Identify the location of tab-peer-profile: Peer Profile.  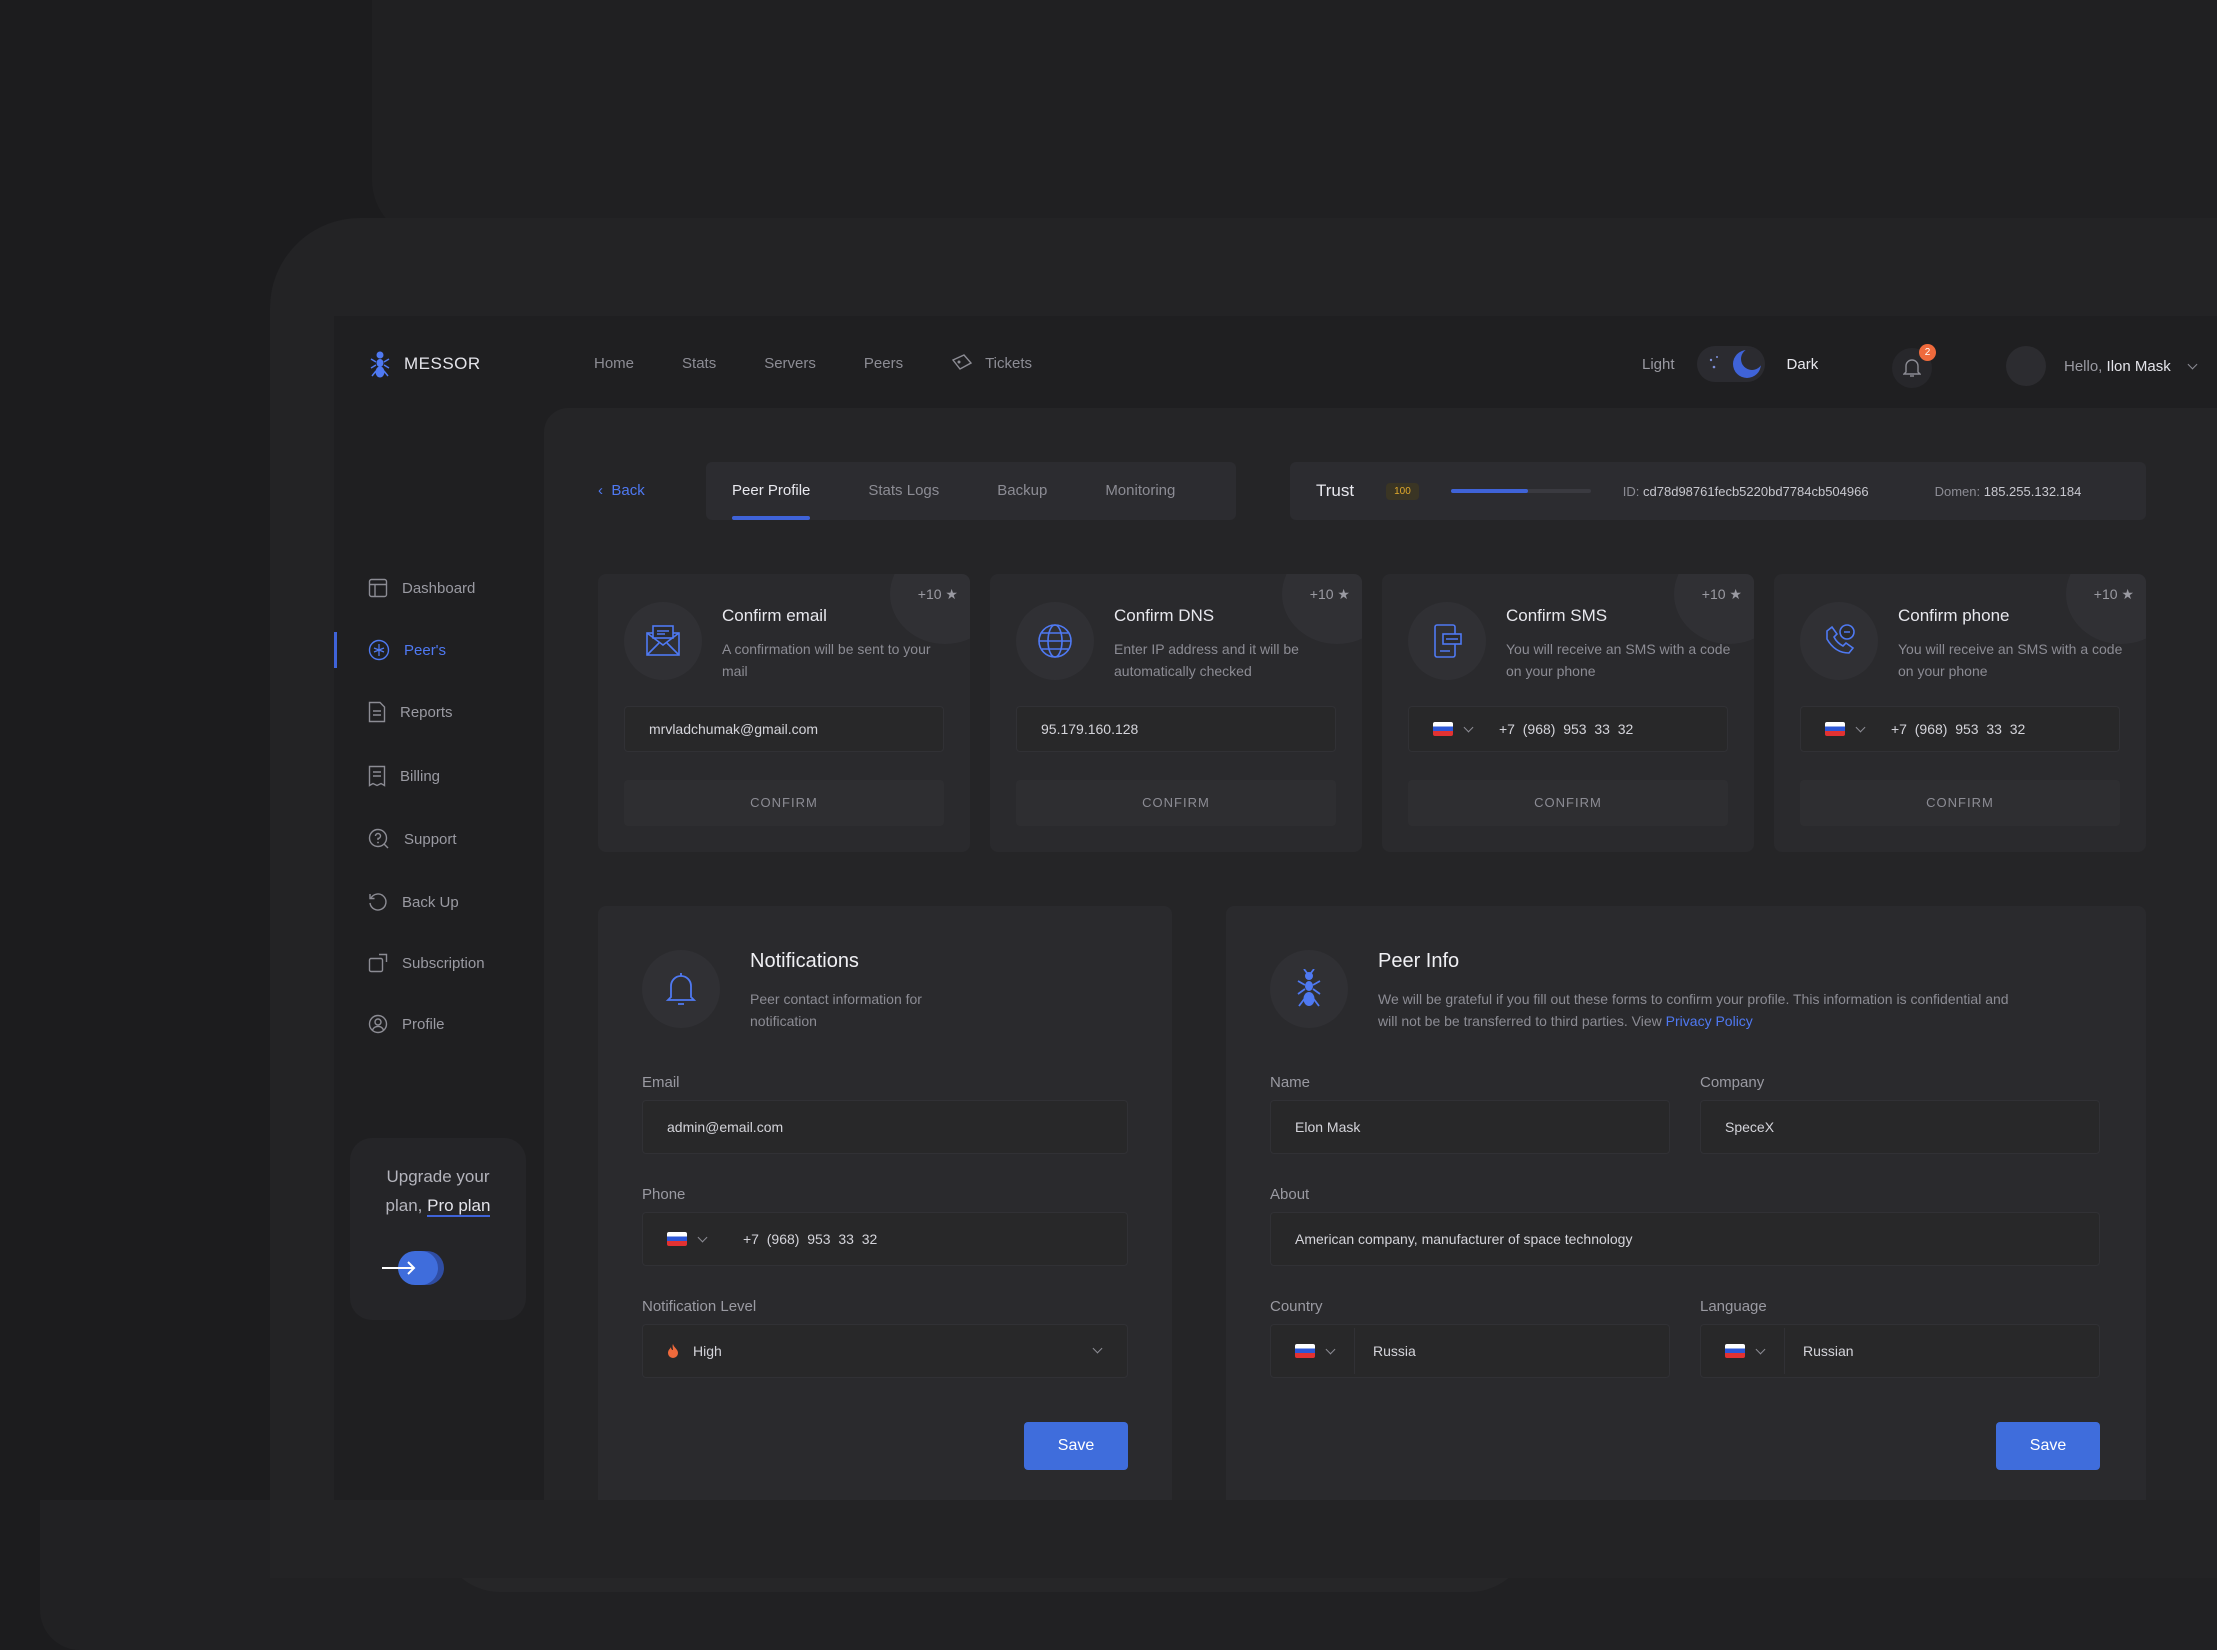
(771, 491).